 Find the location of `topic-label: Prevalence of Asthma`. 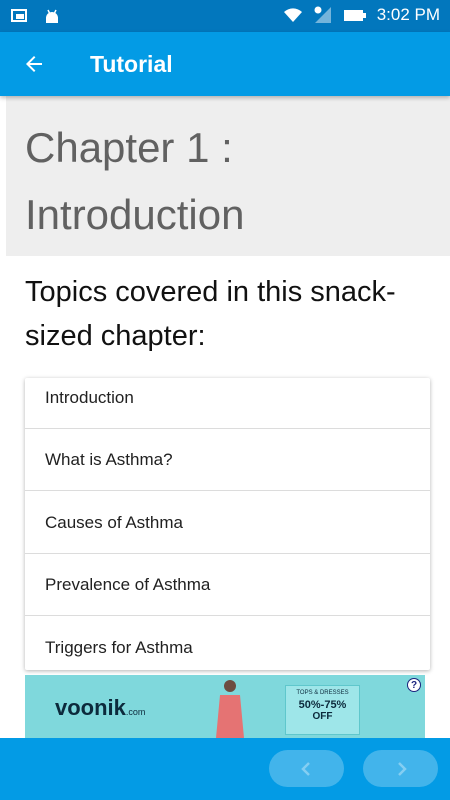

topic-label: Prevalence of Asthma is located at coordinates (128, 584).